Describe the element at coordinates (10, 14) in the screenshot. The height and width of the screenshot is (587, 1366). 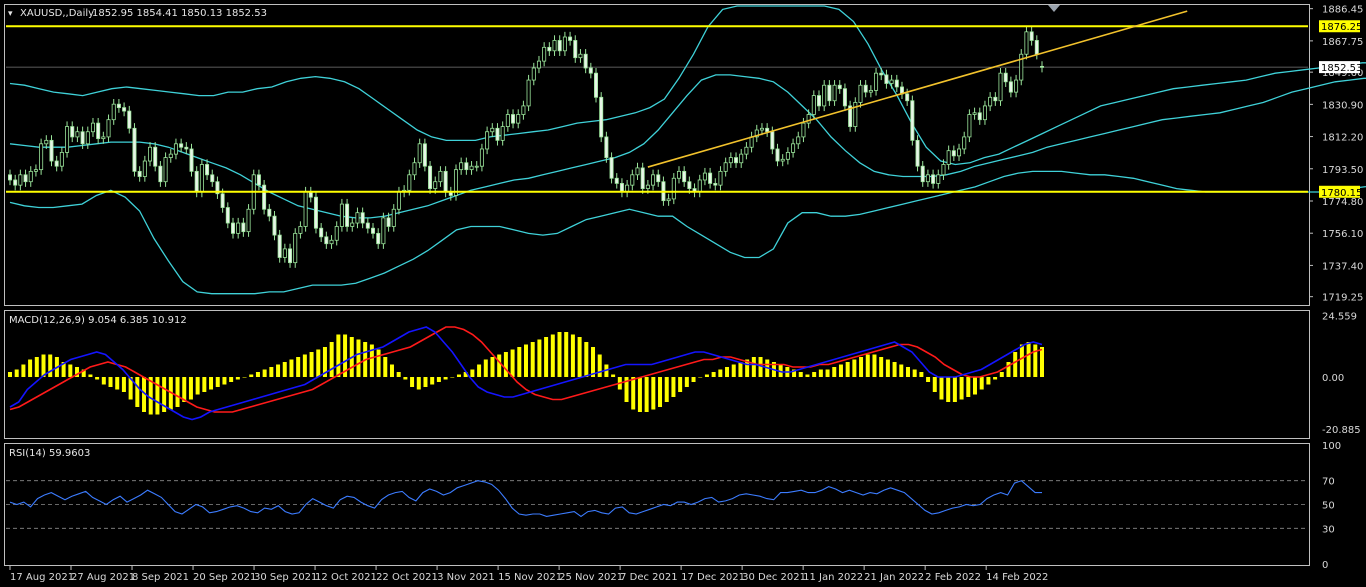
I see `chevron-down-icon: ▾` at that location.